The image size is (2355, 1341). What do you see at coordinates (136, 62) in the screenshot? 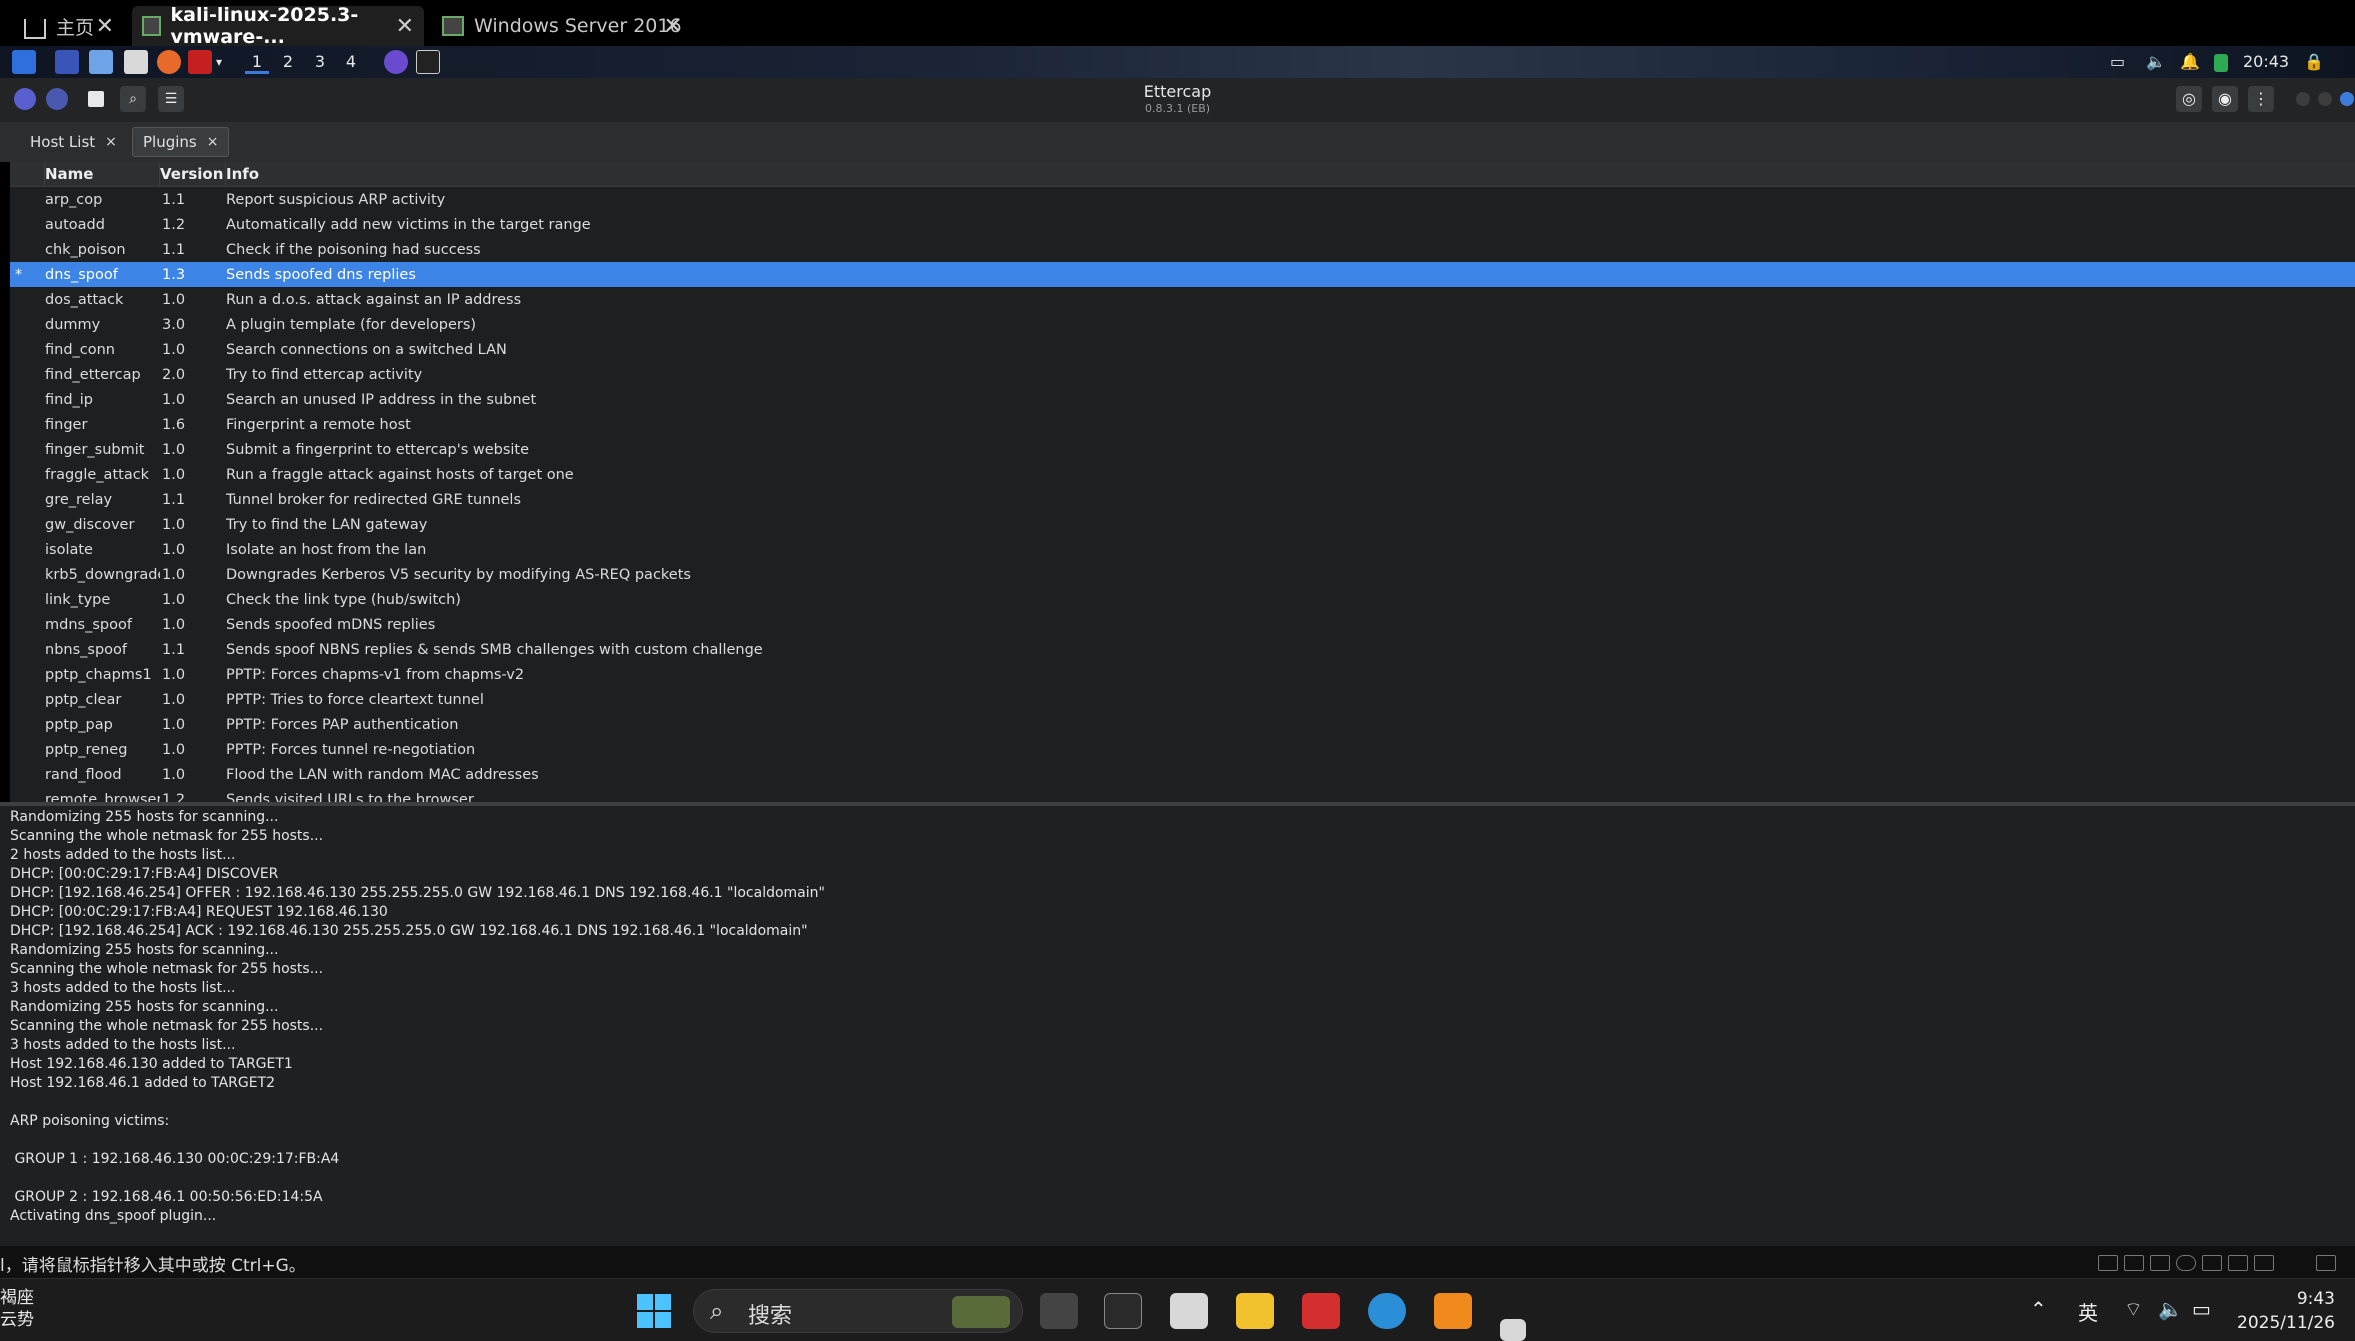
I see `text-editor-icon` at bounding box center [136, 62].